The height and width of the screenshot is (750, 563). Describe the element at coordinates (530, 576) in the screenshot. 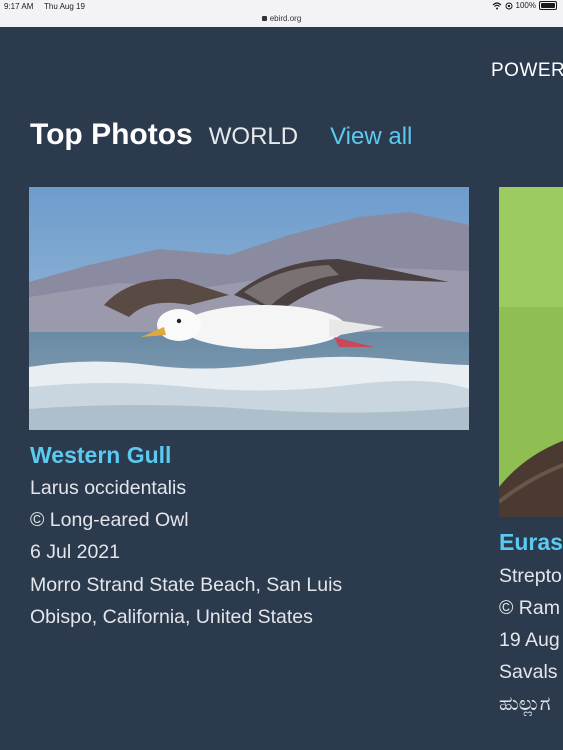

I see `species-scientific-name: Strepto` at that location.